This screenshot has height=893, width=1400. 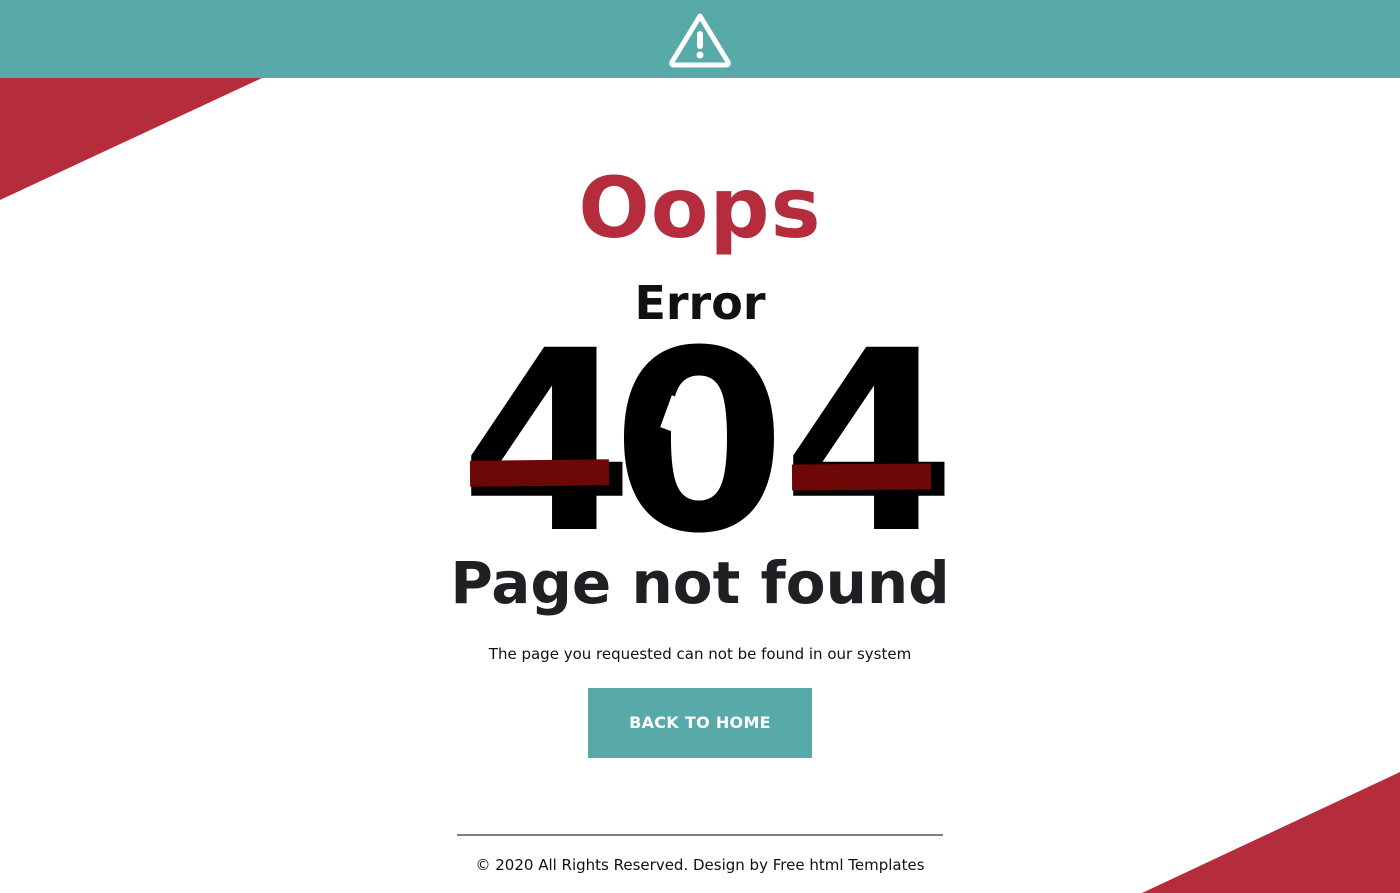 I want to click on oops-title: Oops, so click(x=700, y=208).